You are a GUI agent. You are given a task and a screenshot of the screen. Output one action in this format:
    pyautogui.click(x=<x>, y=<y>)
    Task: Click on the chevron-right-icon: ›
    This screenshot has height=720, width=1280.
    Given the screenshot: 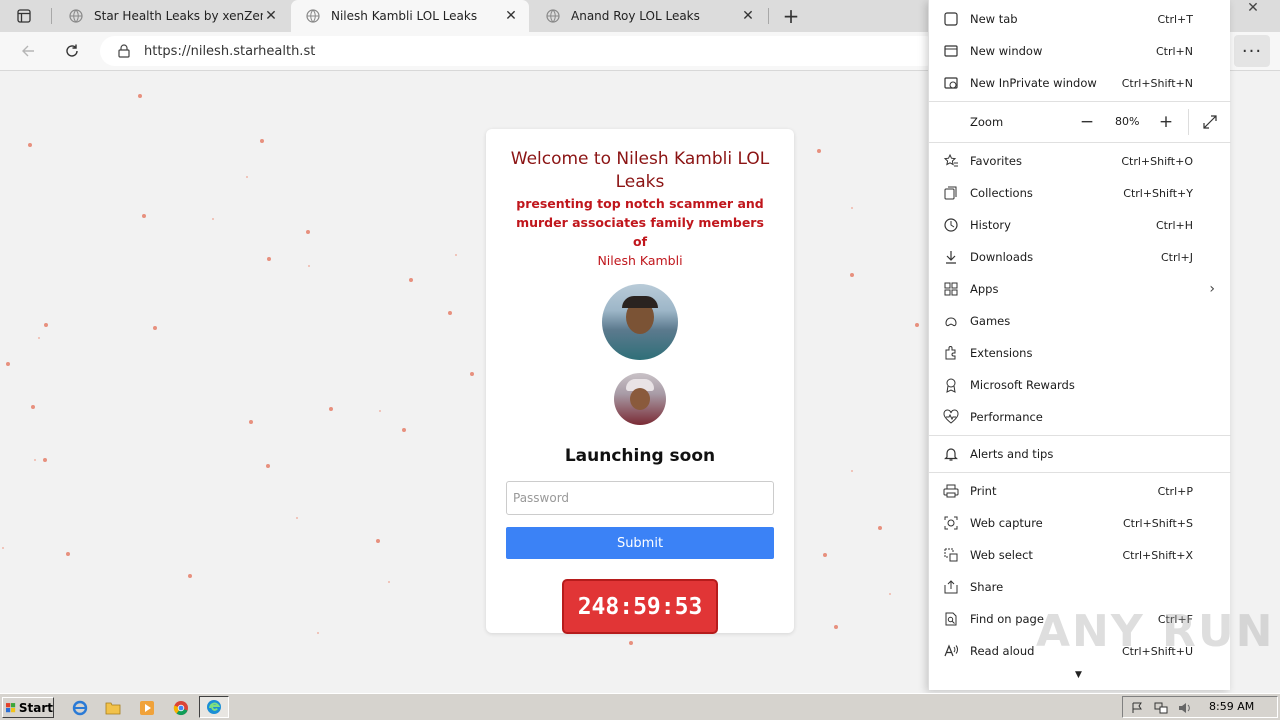 What is the action you would take?
    pyautogui.click(x=1212, y=289)
    